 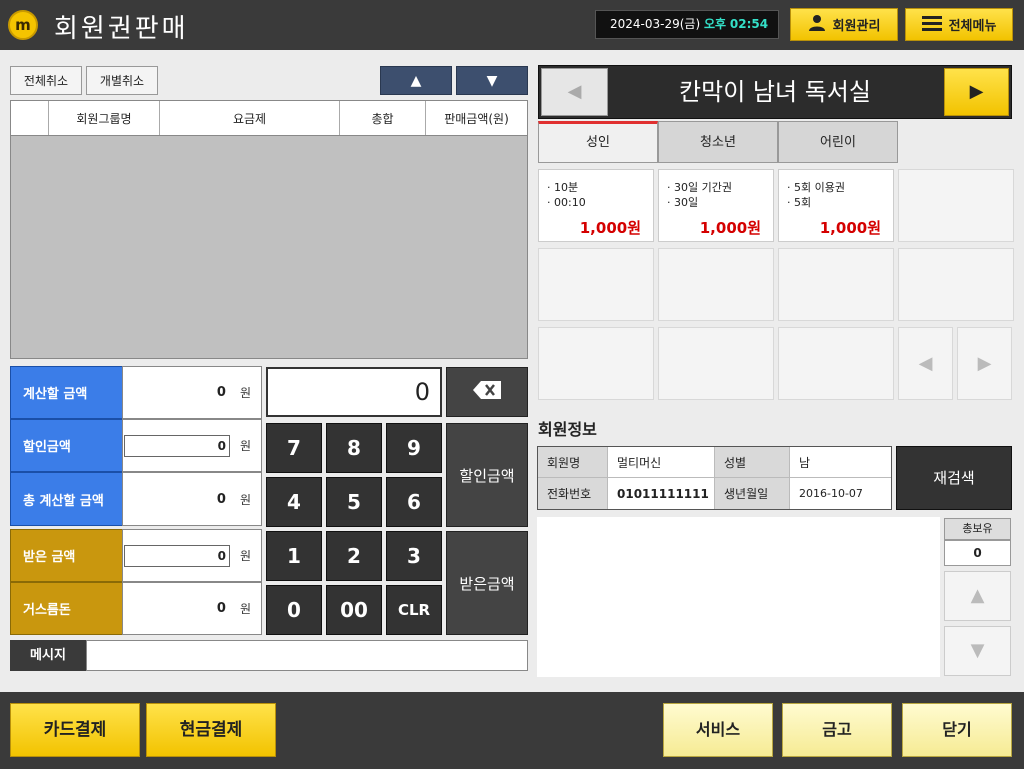 What do you see at coordinates (838, 142) in the screenshot?
I see `tab-child: 어린이` at bounding box center [838, 142].